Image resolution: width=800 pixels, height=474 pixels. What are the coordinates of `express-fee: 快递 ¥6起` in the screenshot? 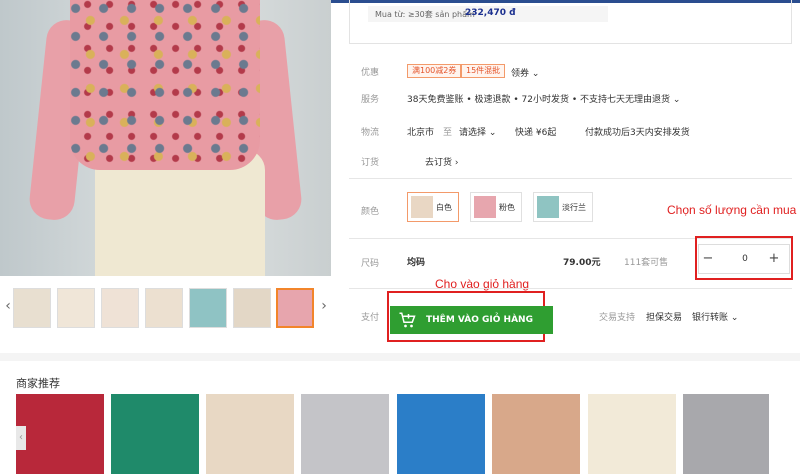 It's located at (536, 133).